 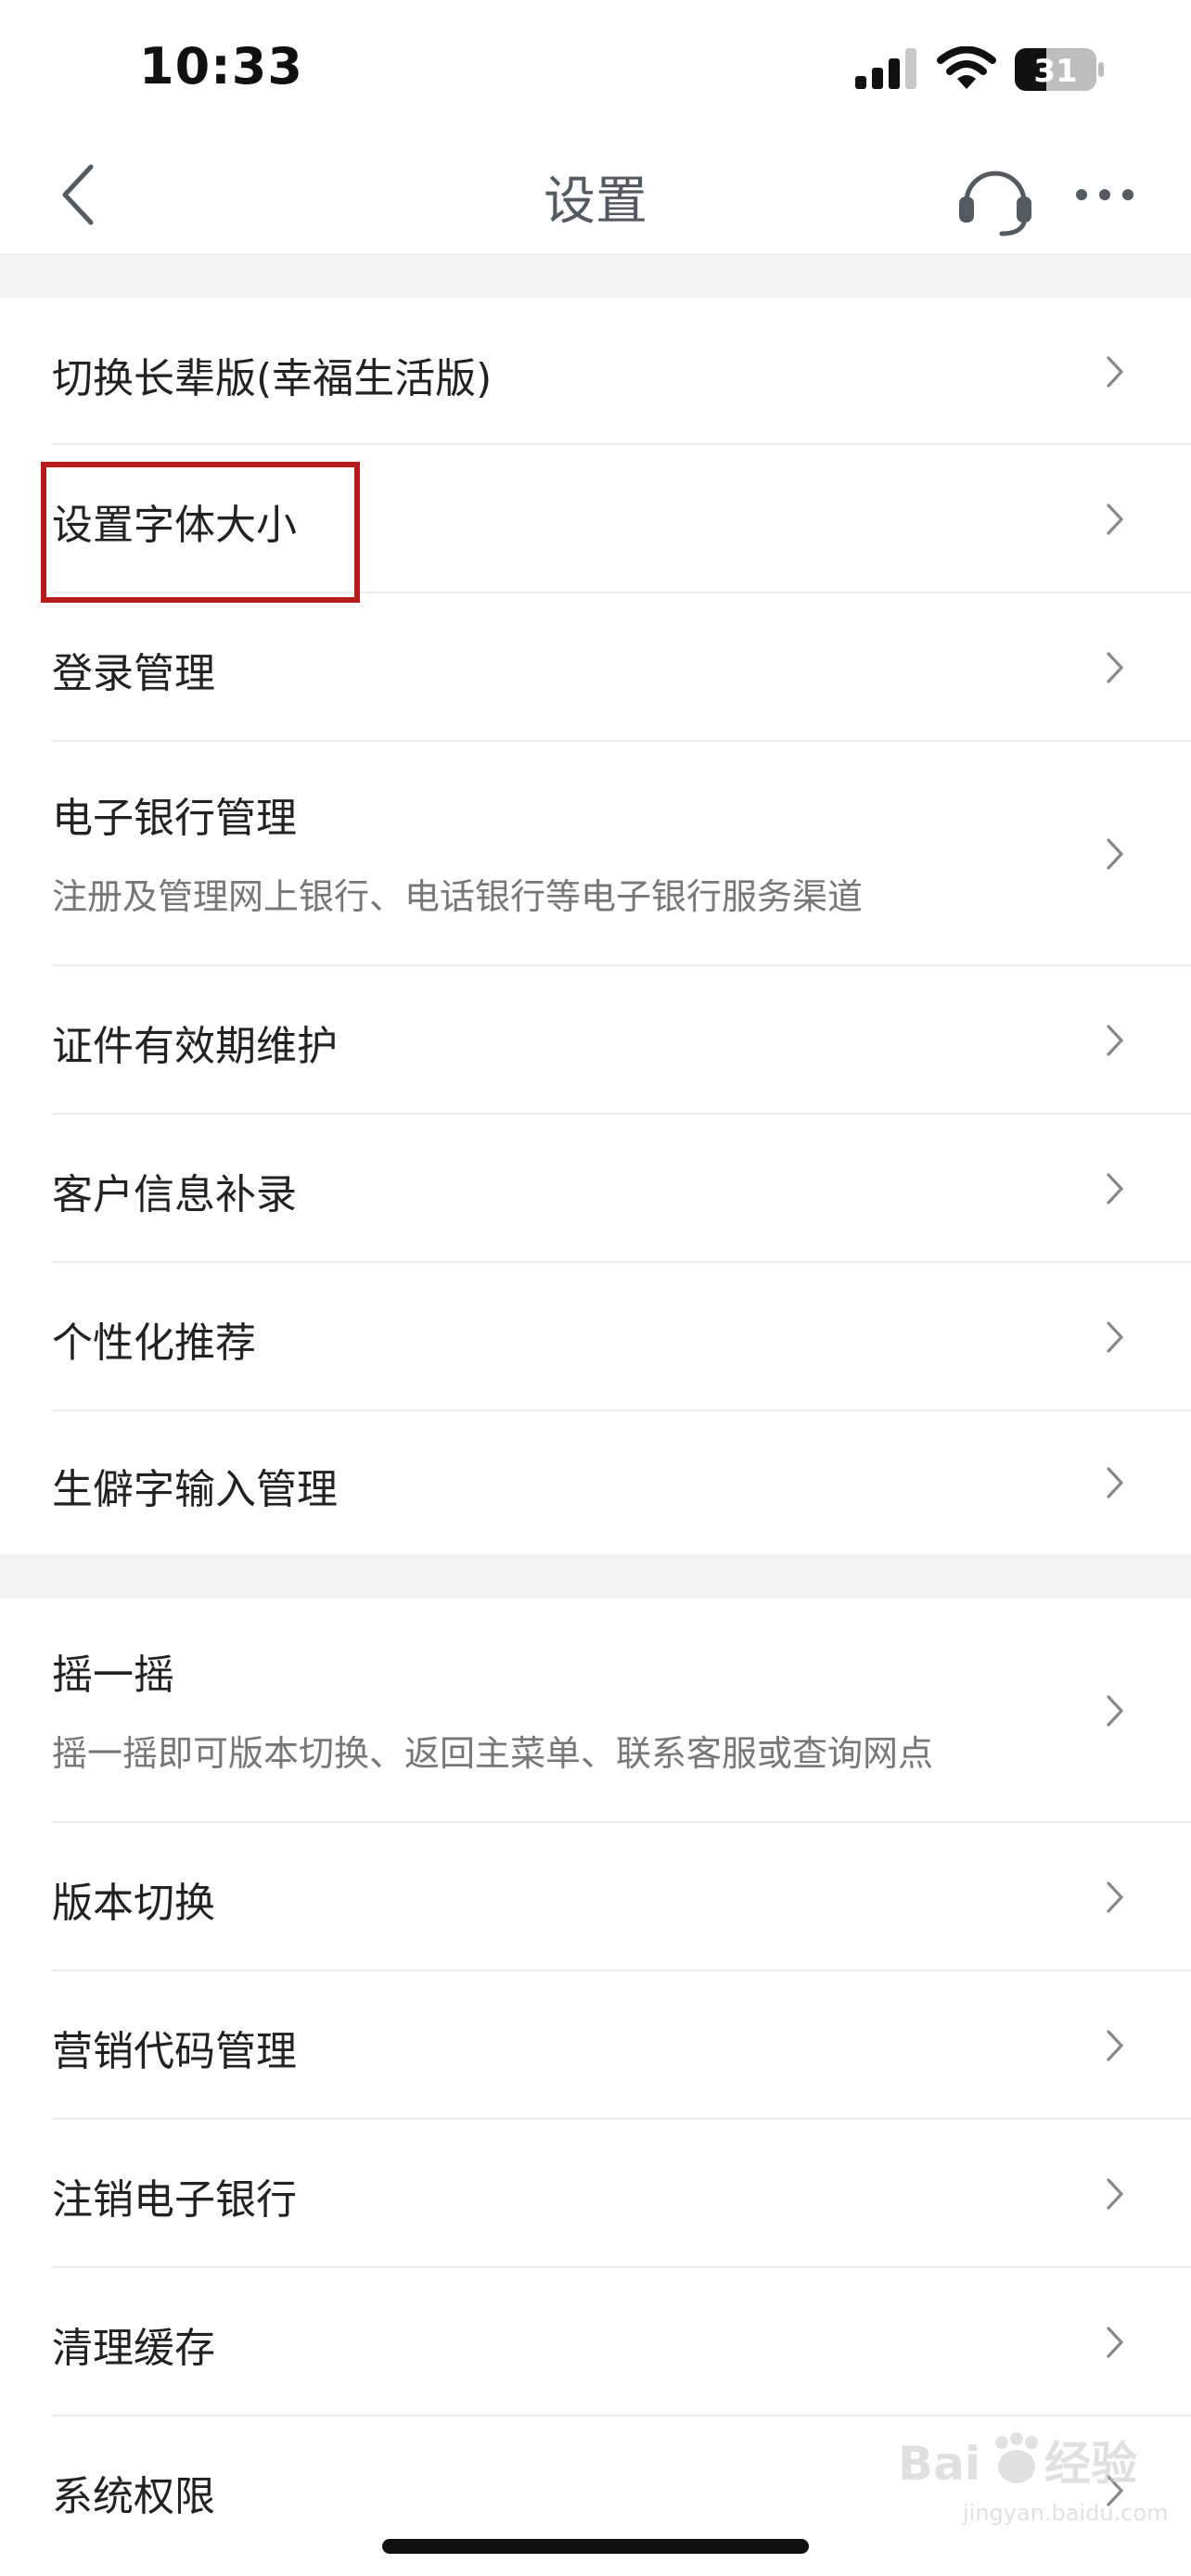 I want to click on setting-personalized-recommend: 个性化推荐, so click(x=595, y=1337).